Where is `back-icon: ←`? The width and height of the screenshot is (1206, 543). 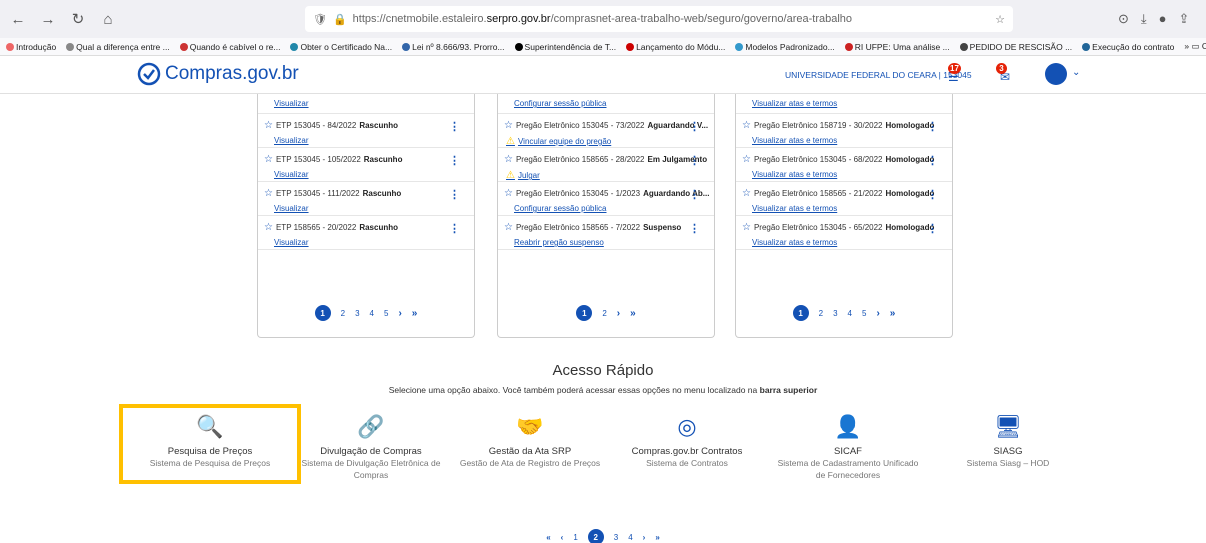
back-icon: ← is located at coordinates (18, 19).